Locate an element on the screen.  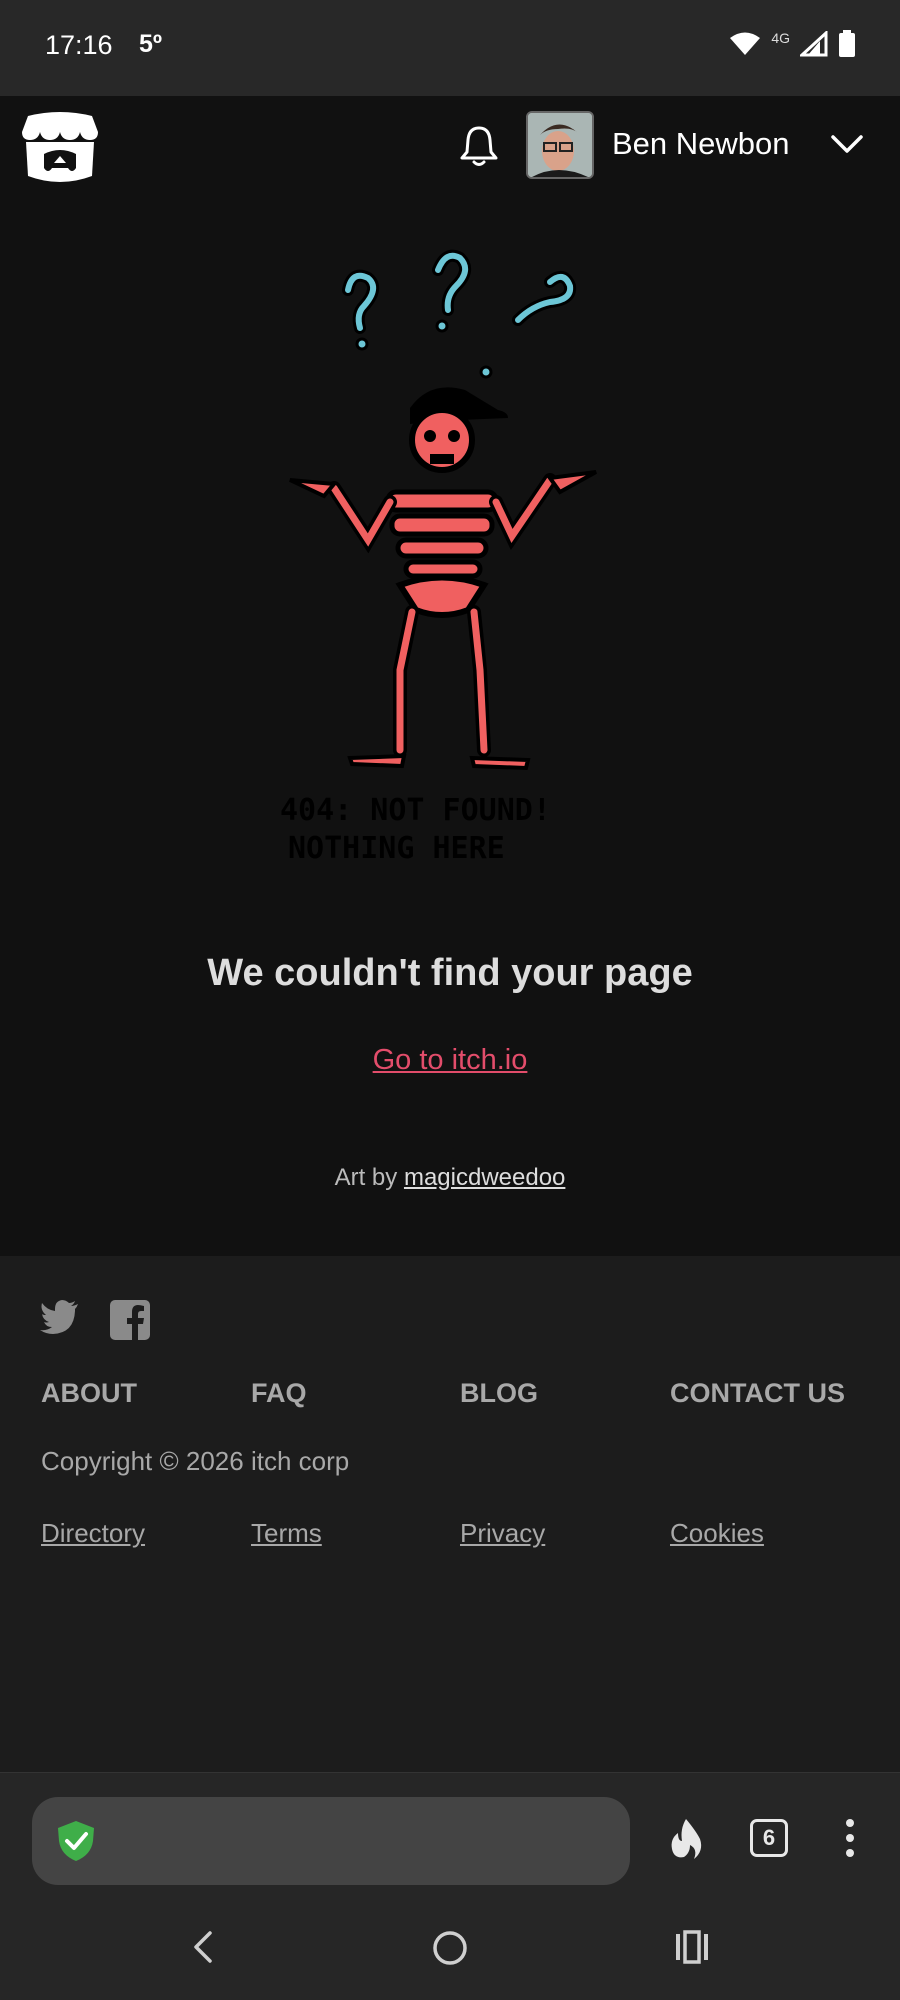
back-icon is located at coordinates (203, 1947).